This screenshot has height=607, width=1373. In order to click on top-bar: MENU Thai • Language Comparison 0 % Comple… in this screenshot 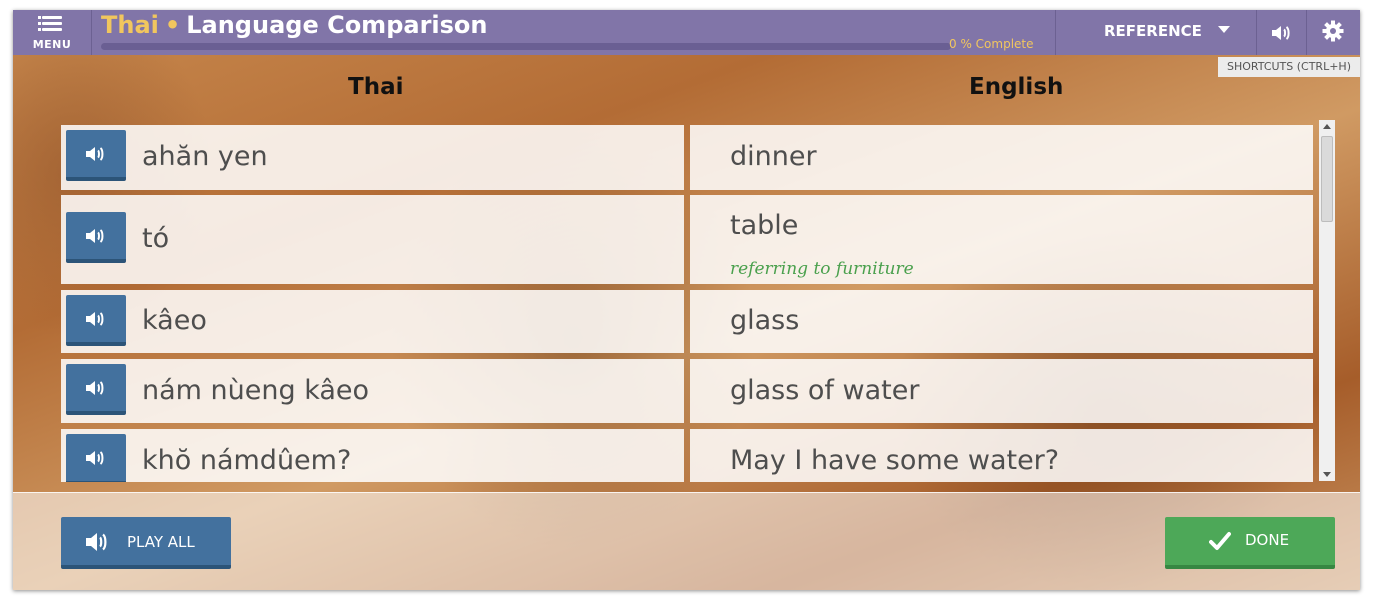, I will do `click(686, 32)`.